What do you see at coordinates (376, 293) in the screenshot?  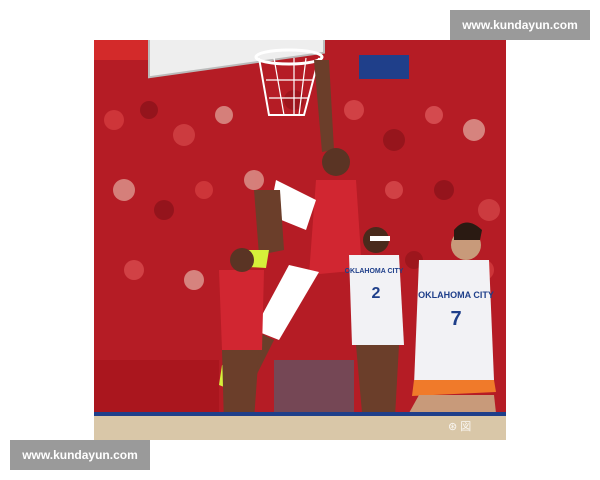 I see `jersey-2-number: 2` at bounding box center [376, 293].